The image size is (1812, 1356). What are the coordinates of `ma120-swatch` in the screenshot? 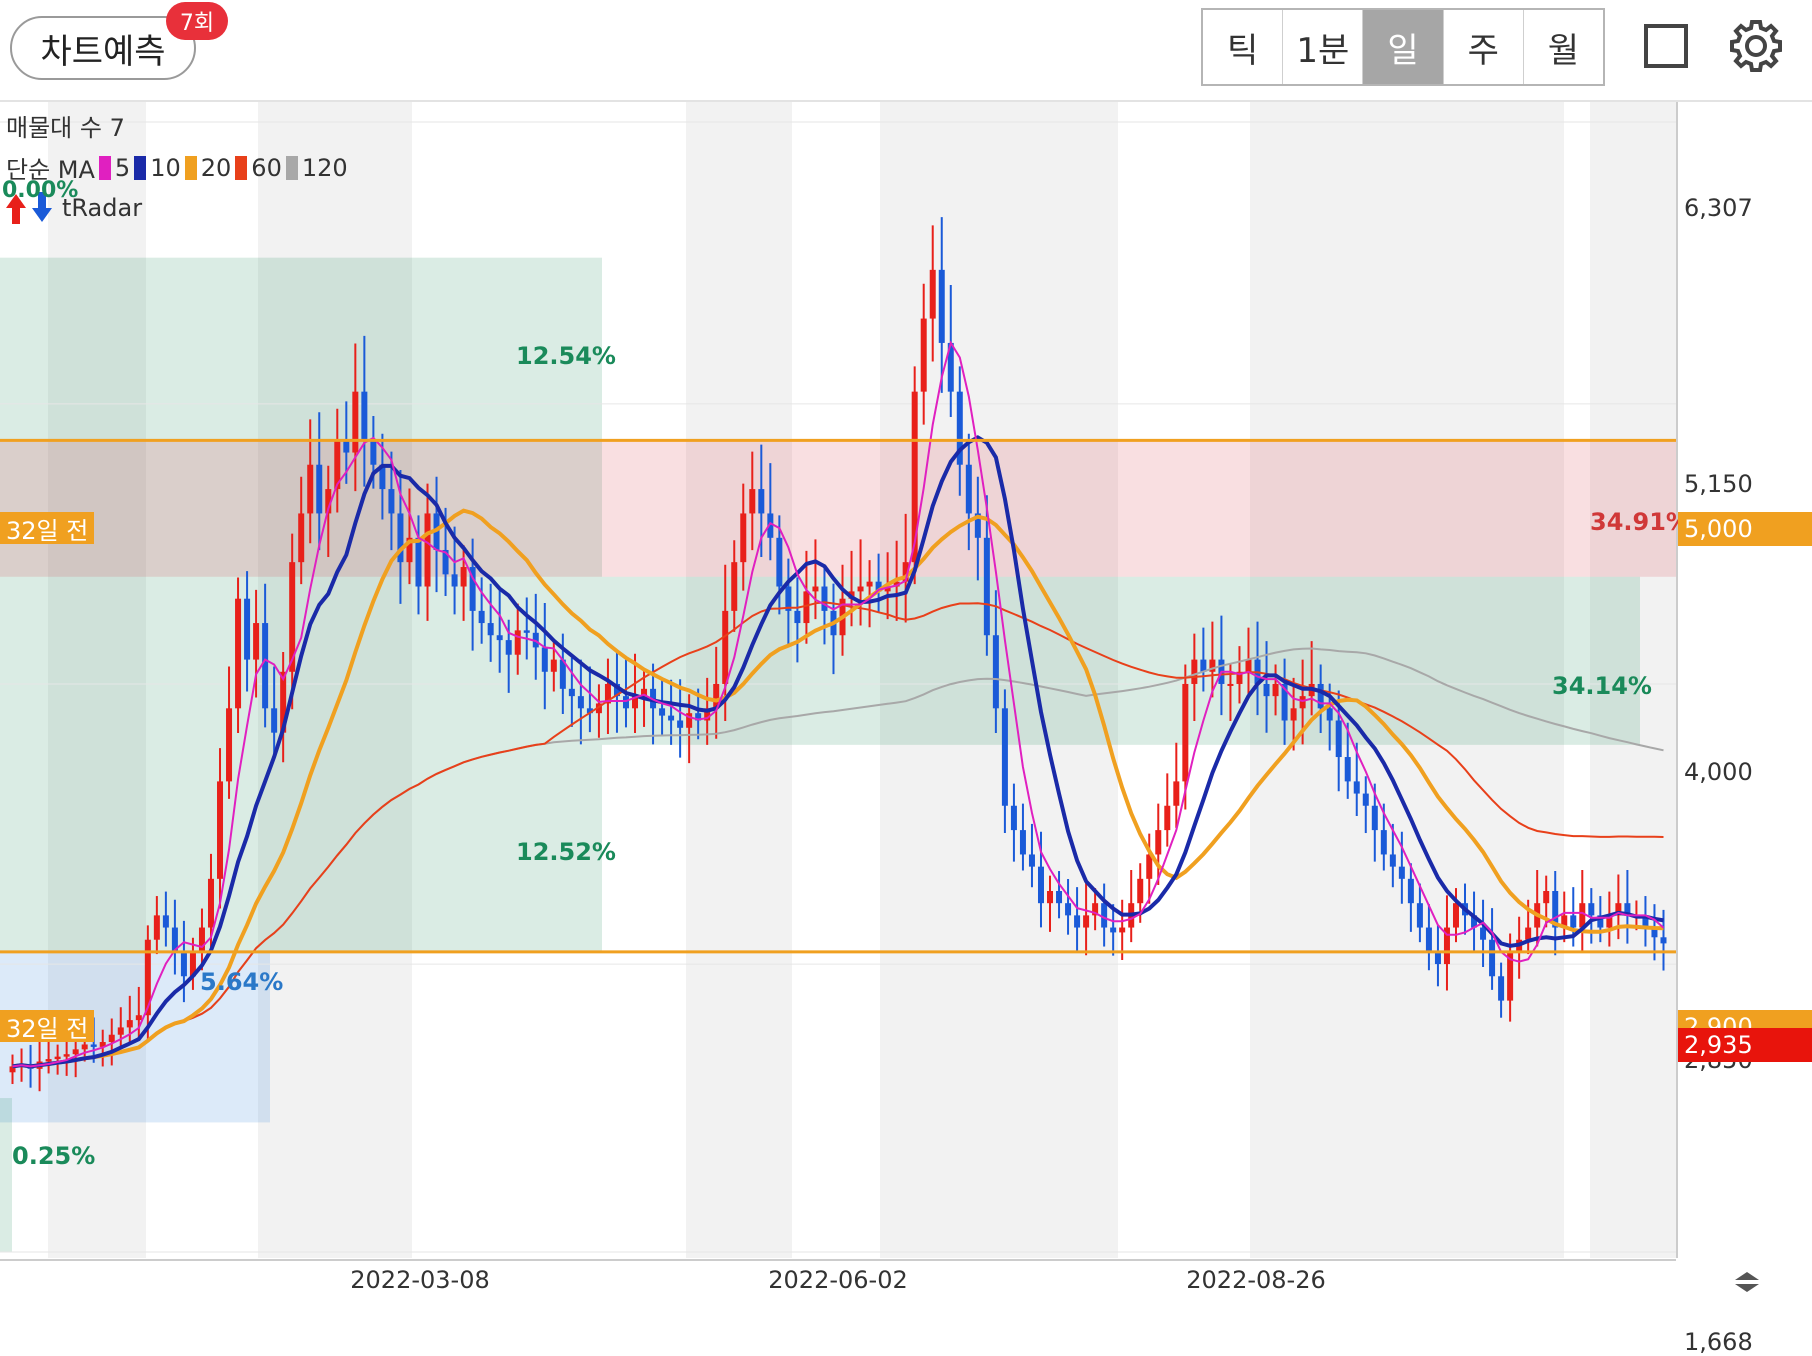 It's located at (291, 167).